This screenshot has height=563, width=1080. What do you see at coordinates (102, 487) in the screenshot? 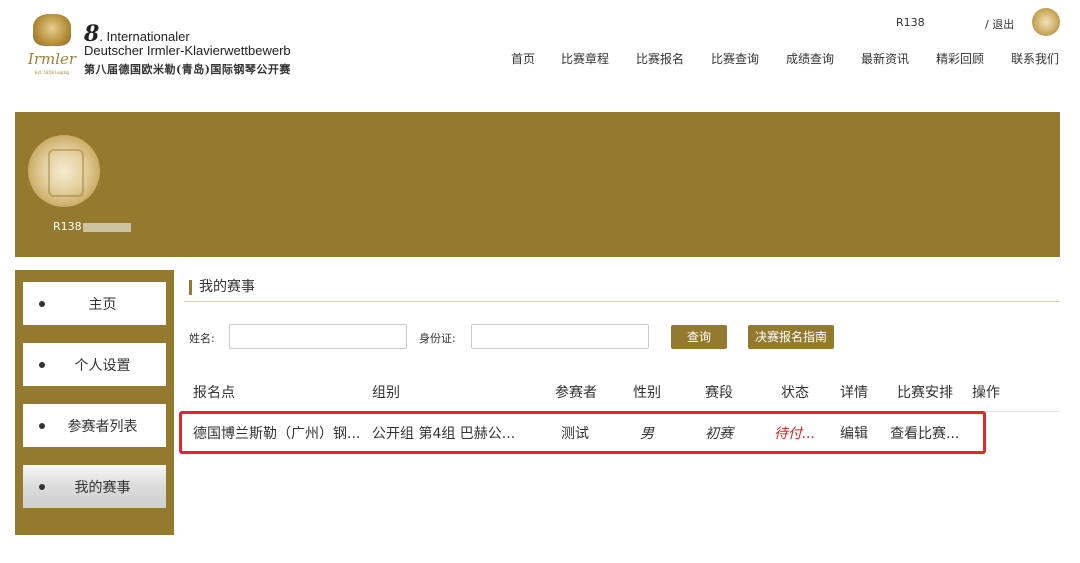
I see `sidebar-item-label: 我的赛事` at bounding box center [102, 487].